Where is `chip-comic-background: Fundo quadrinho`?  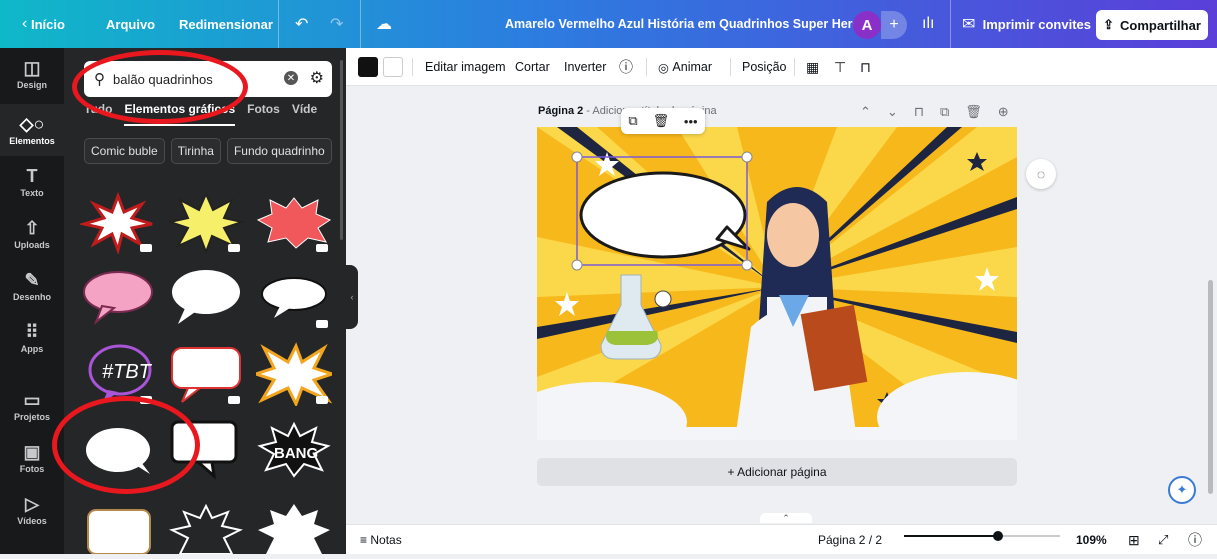
chip-comic-background: Fundo quadrinho is located at coordinates (279, 151).